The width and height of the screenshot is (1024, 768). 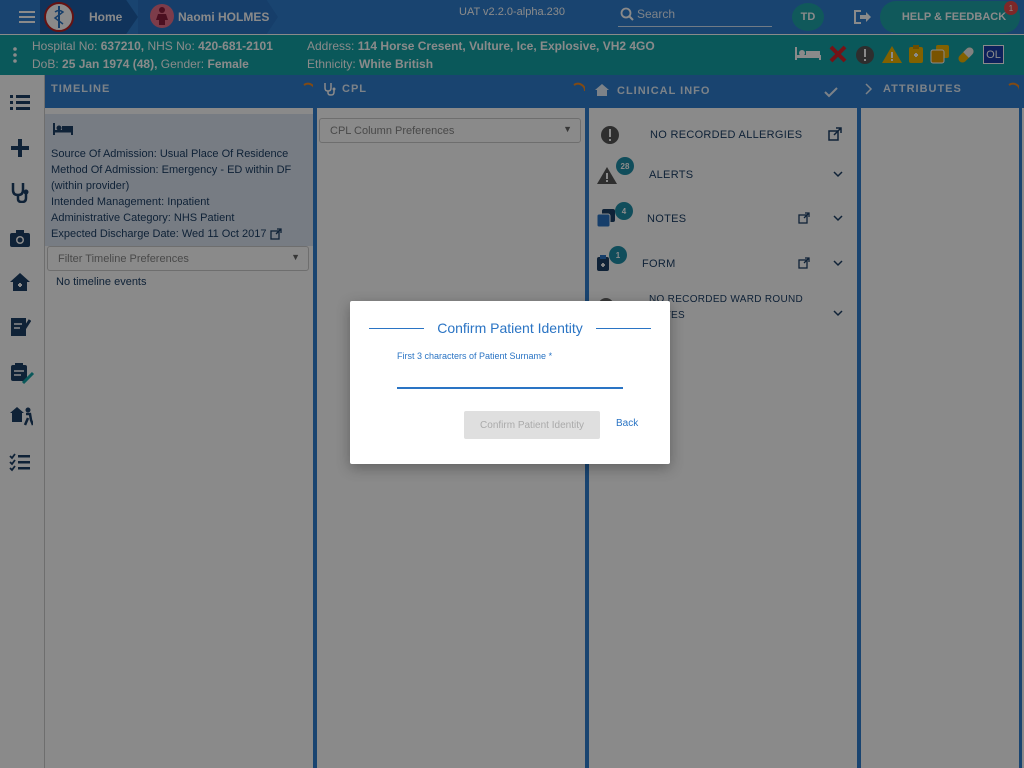 What do you see at coordinates (475, 356) in the screenshot?
I see `surname-field-label: First 3 characters of Patient Surname *` at bounding box center [475, 356].